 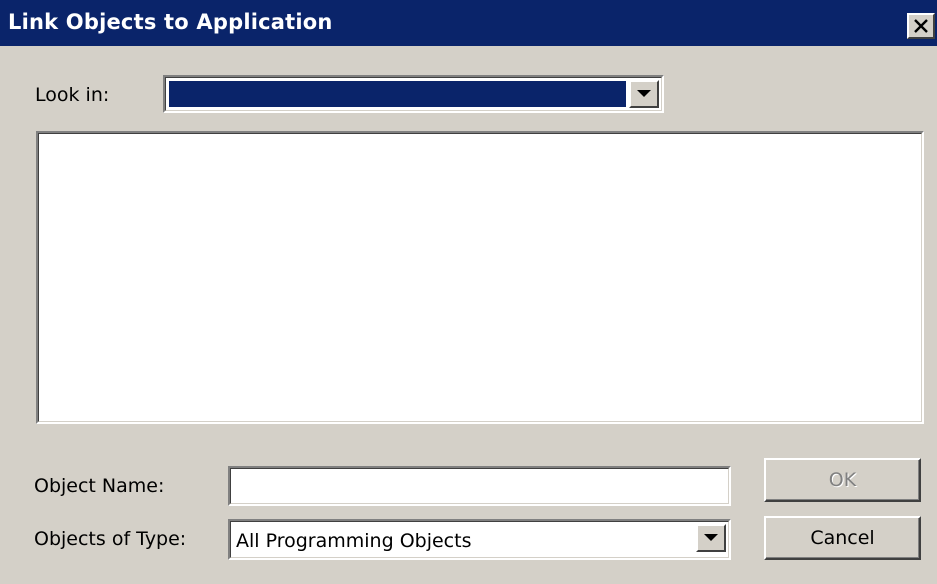 I want to click on look-in-selected-value, so click(x=397, y=94).